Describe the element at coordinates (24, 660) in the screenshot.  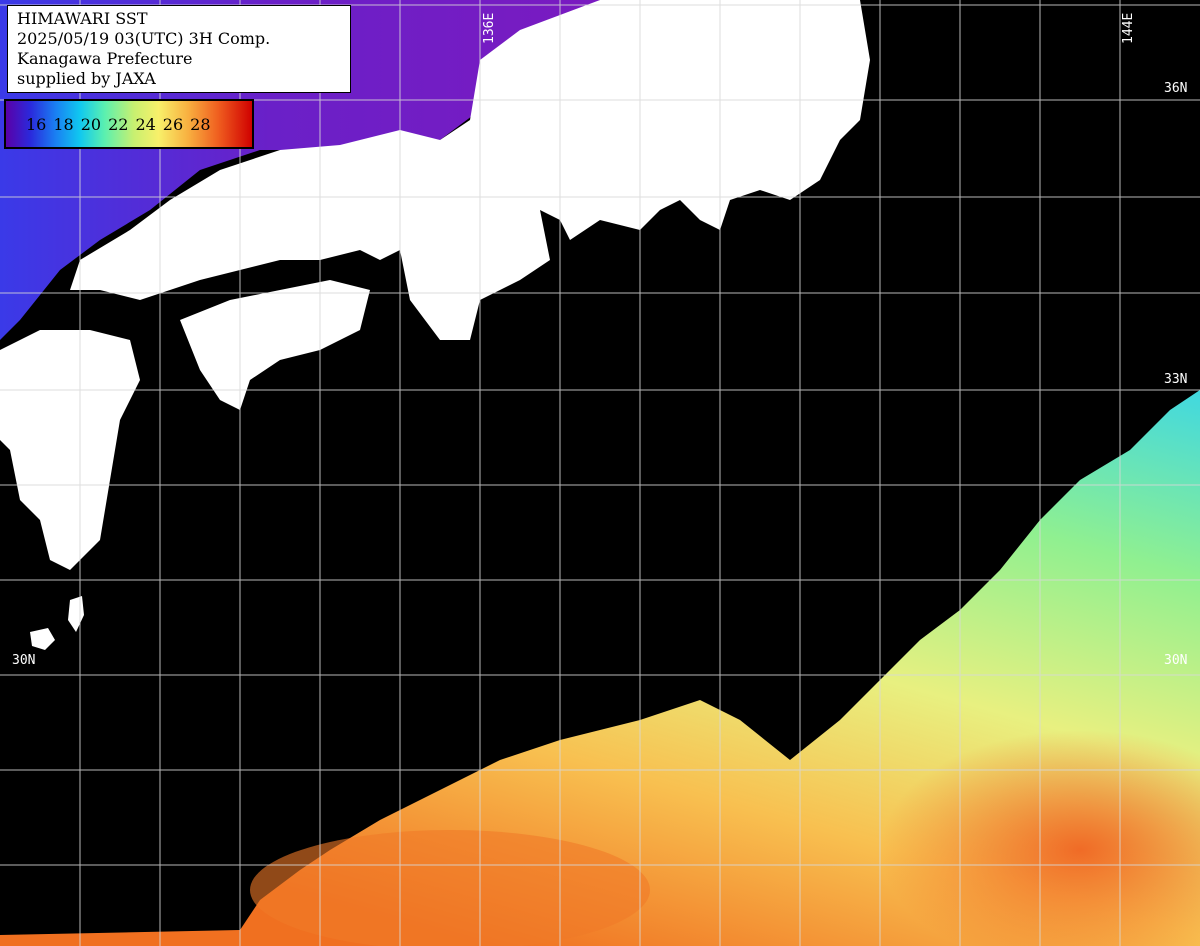
I see `lat-label-30n-left: 30N` at that location.